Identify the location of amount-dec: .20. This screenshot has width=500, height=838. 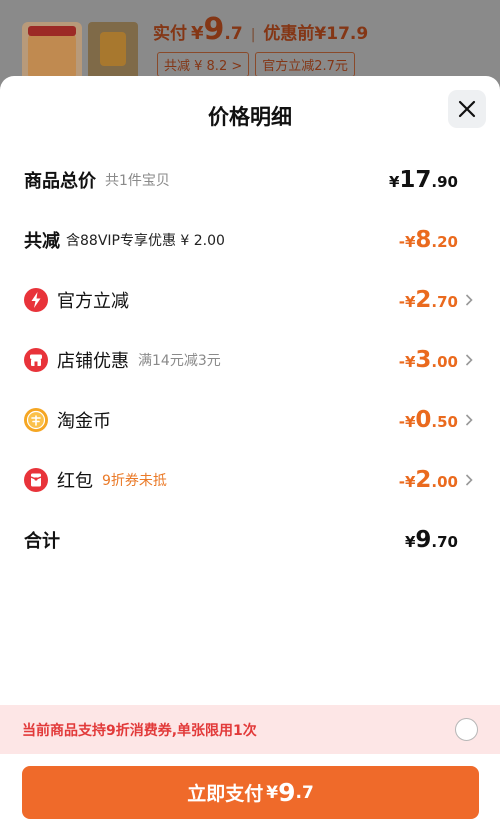
(444, 242).